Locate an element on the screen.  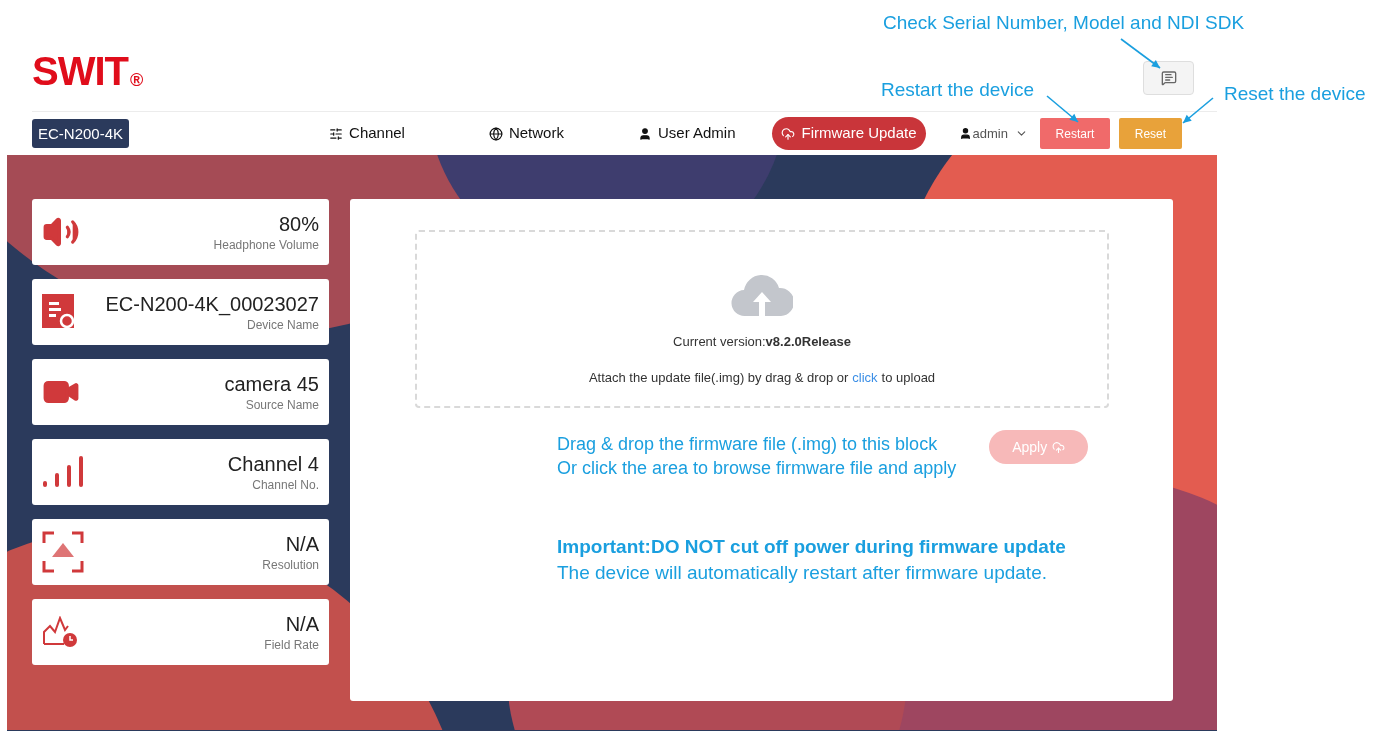
stat-value: Channel 4 is located at coordinates (273, 464).